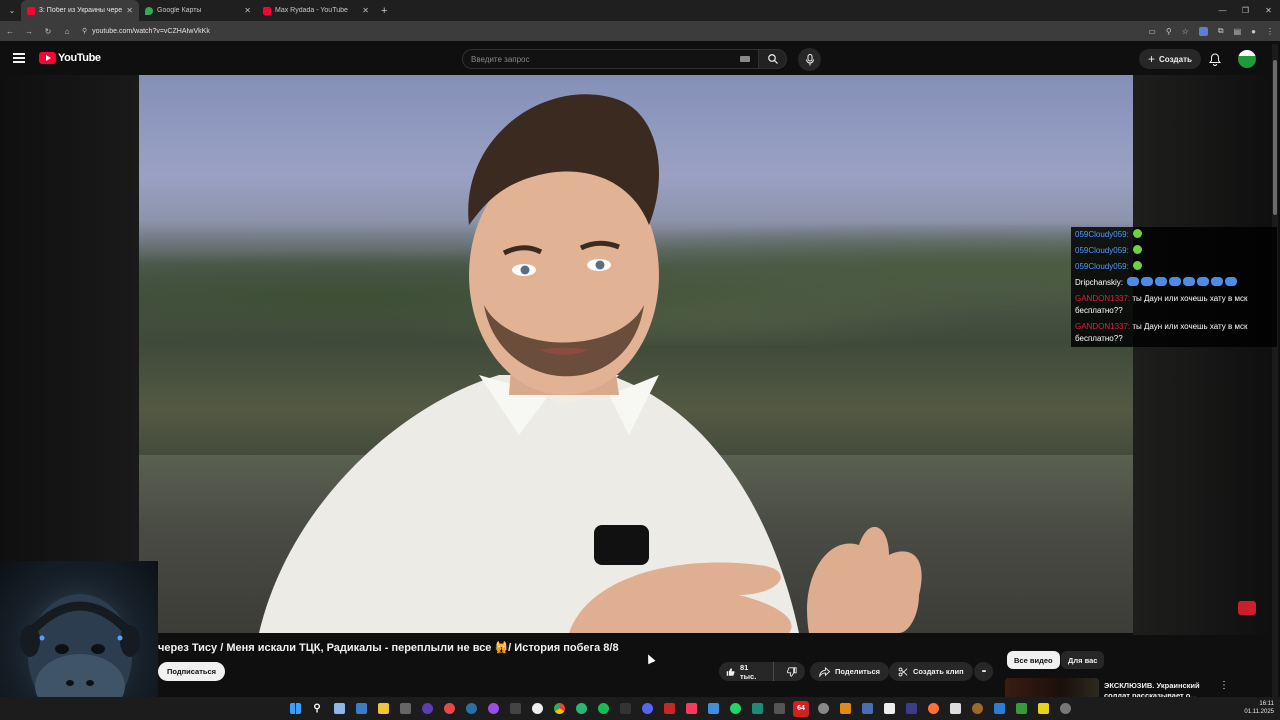 Image resolution: width=1280 pixels, height=720 pixels. I want to click on dislike-button, so click(792, 671).